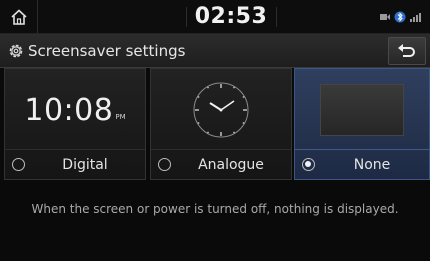 This screenshot has height=261, width=430. I want to click on status-bar: 02:53, so click(215, 17).